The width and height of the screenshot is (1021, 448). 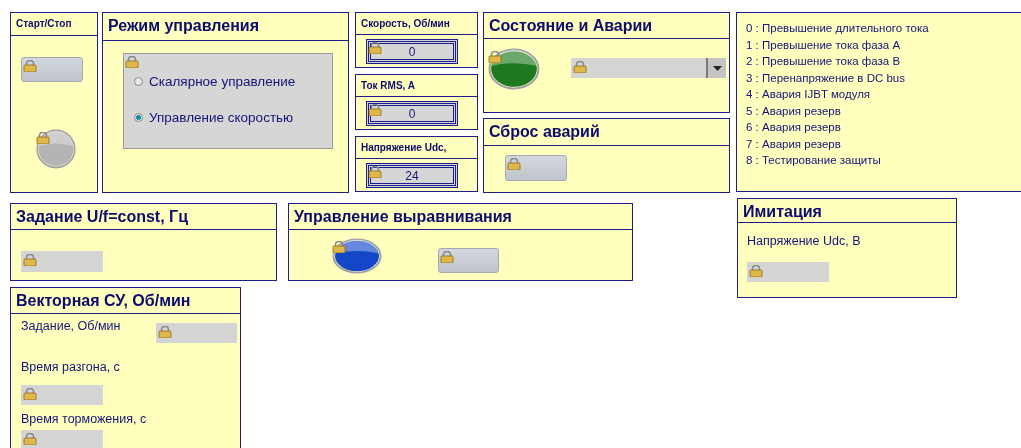 What do you see at coordinates (782, 211) in the screenshot?
I see `panel-title: Имитация` at bounding box center [782, 211].